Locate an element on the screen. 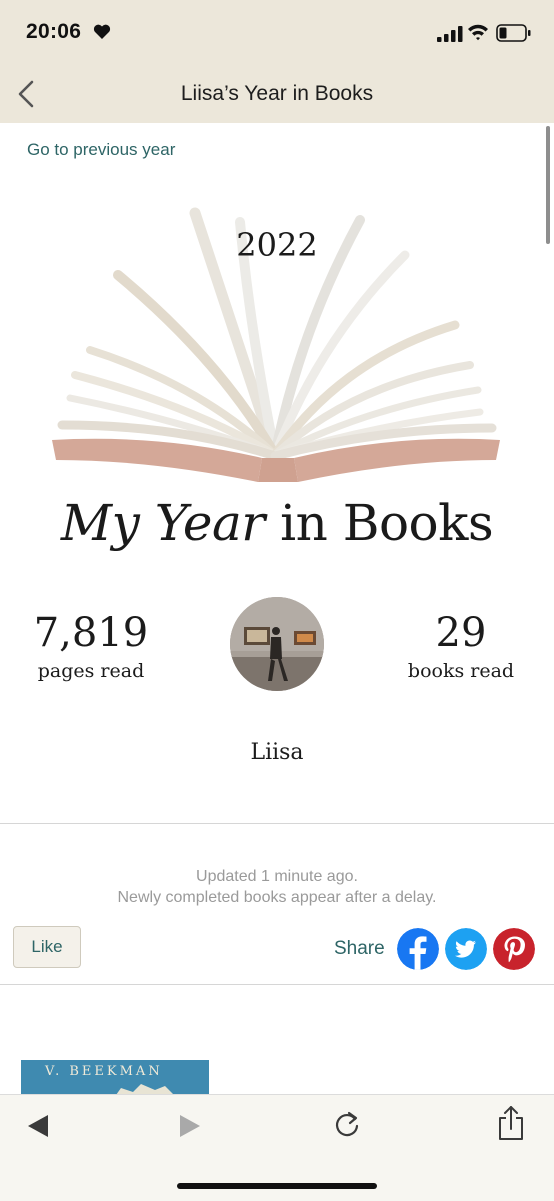 Image resolution: width=554 pixels, height=1201 pixels. facebook-icon is located at coordinates (418, 949).